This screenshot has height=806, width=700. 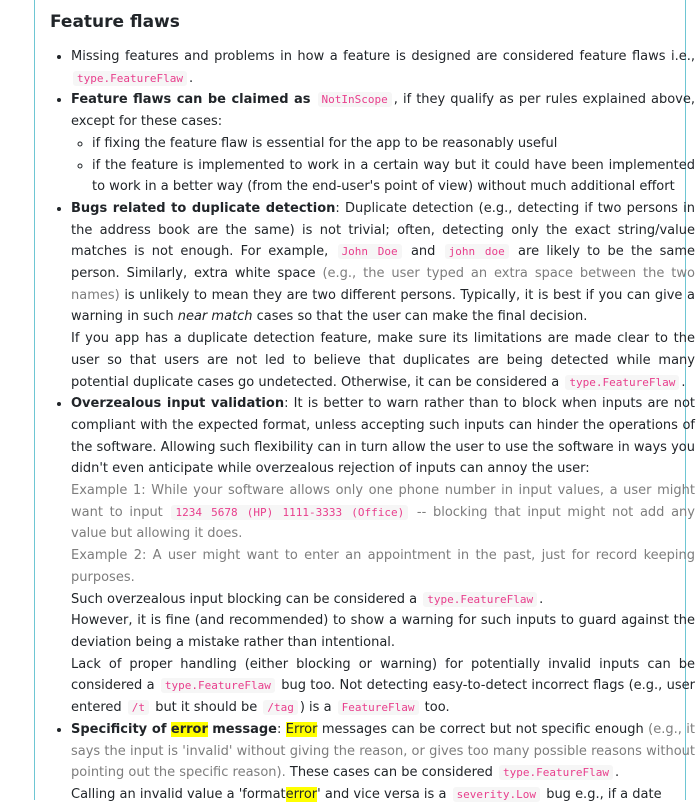 I want to click on inline-code: FeatureFlaw, so click(x=378, y=708).